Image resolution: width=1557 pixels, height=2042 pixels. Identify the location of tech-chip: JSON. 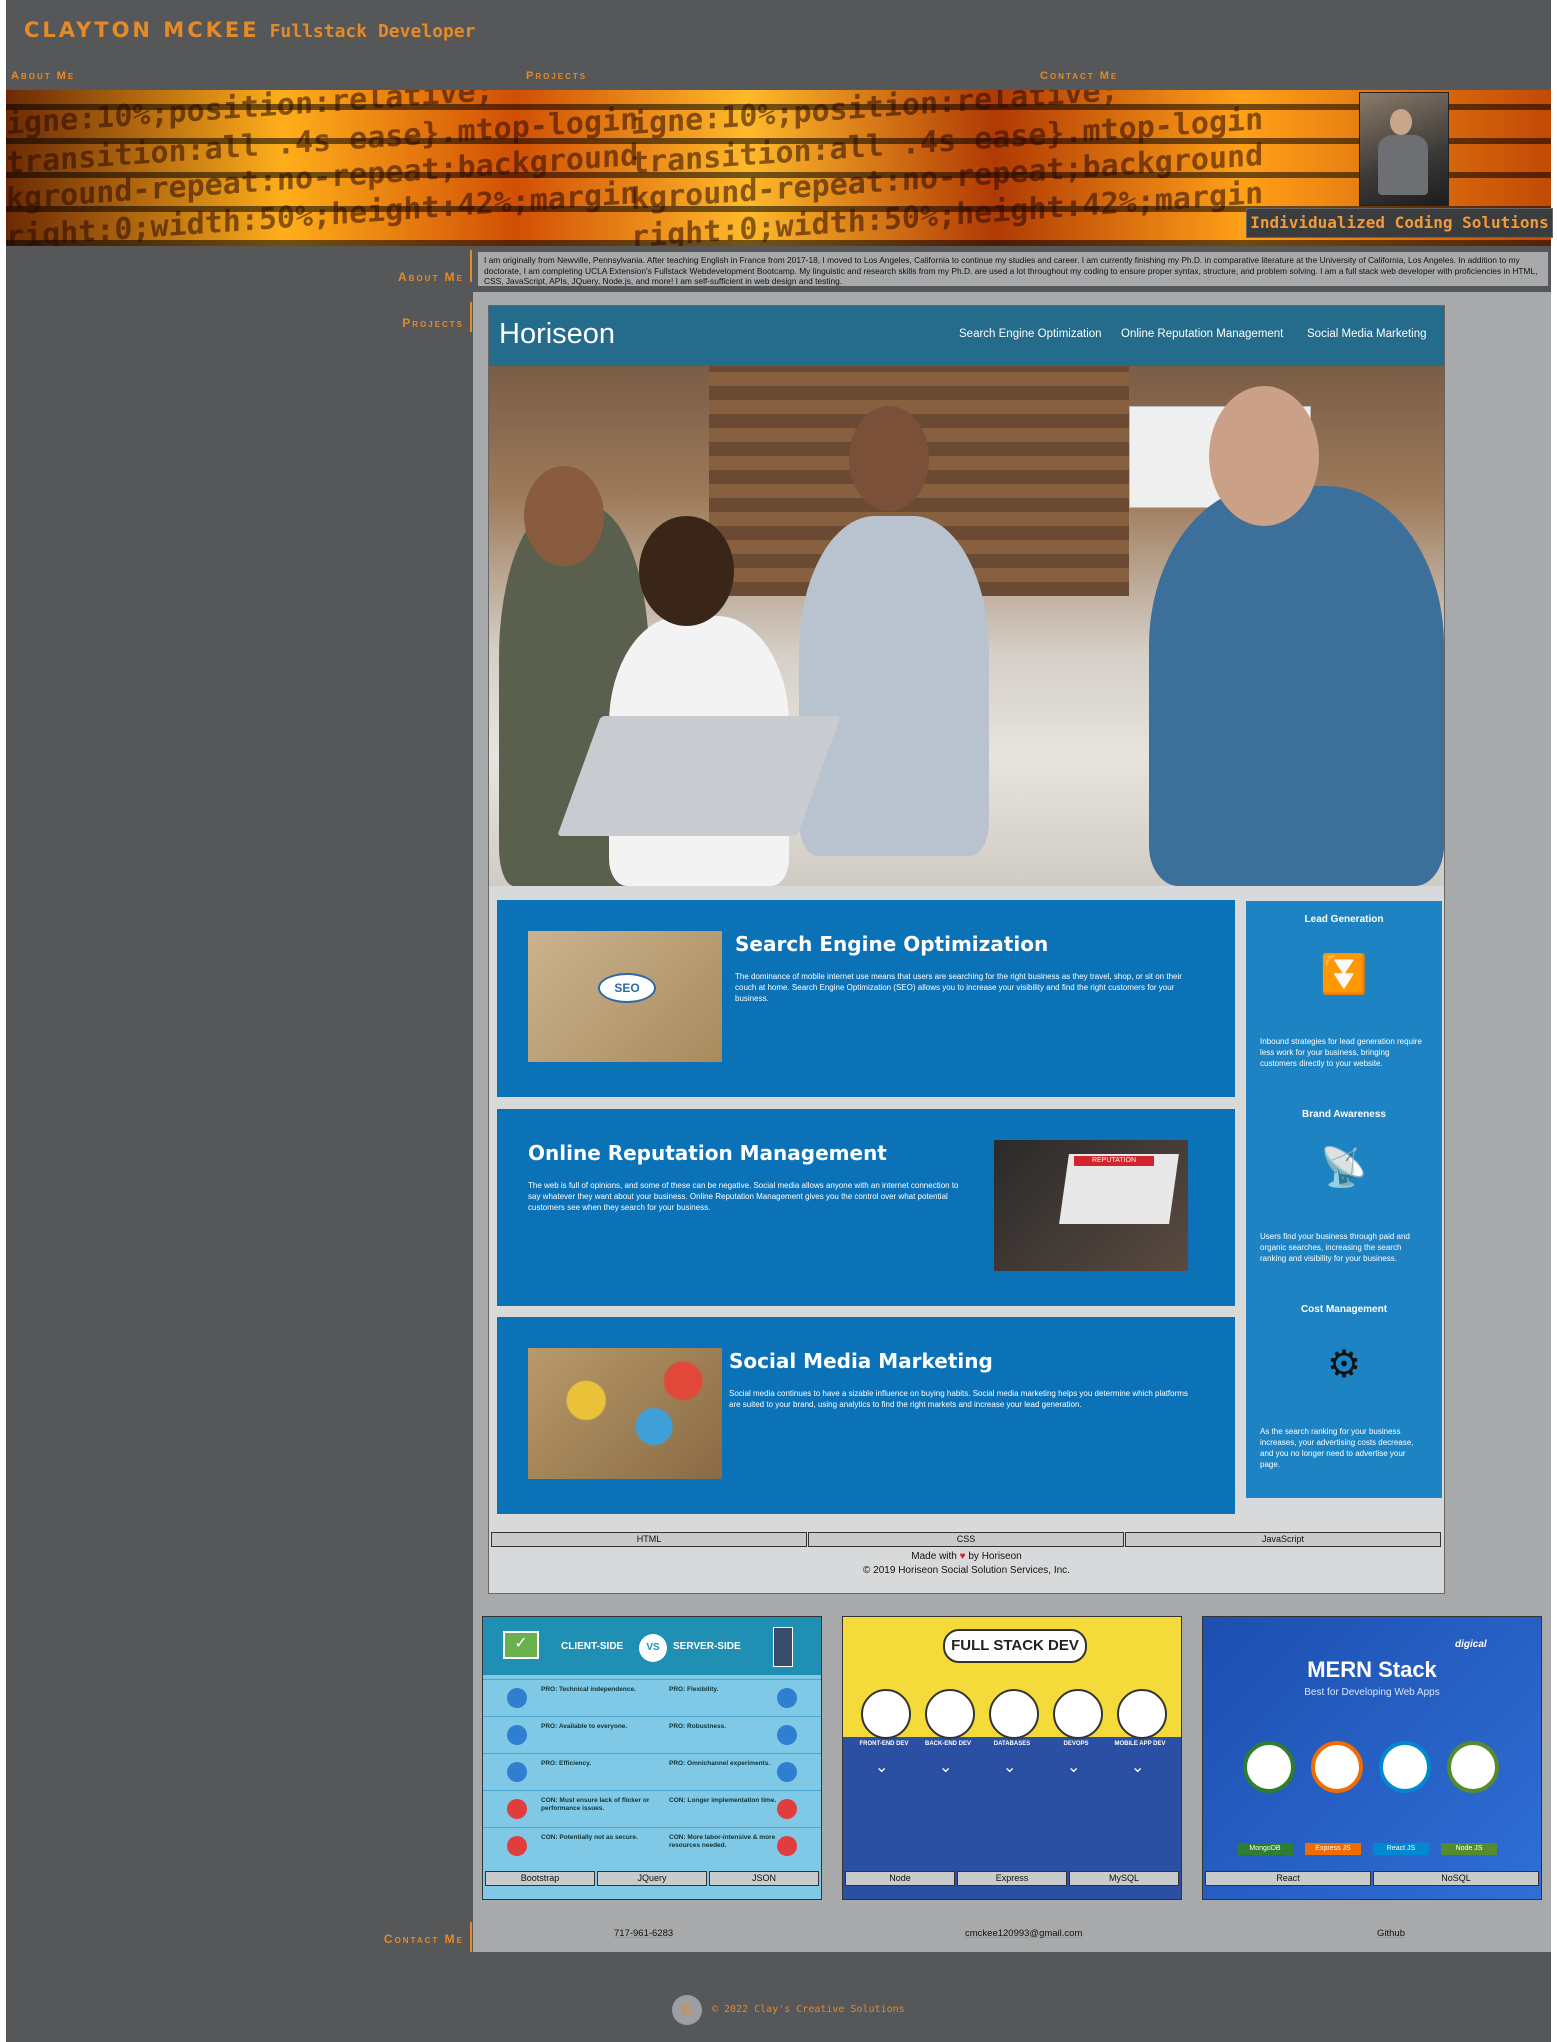
(764, 1878).